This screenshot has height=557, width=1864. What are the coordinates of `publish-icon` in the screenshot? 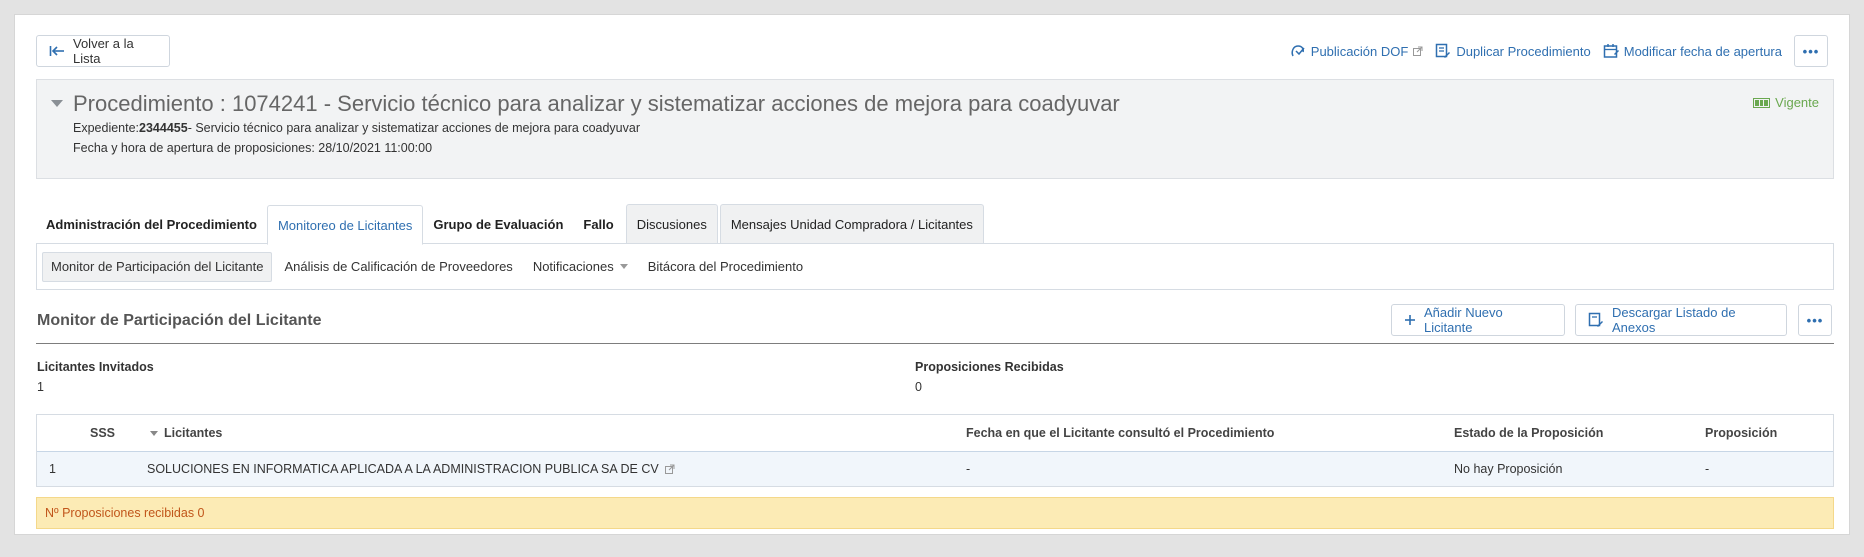 It's located at (1298, 51).